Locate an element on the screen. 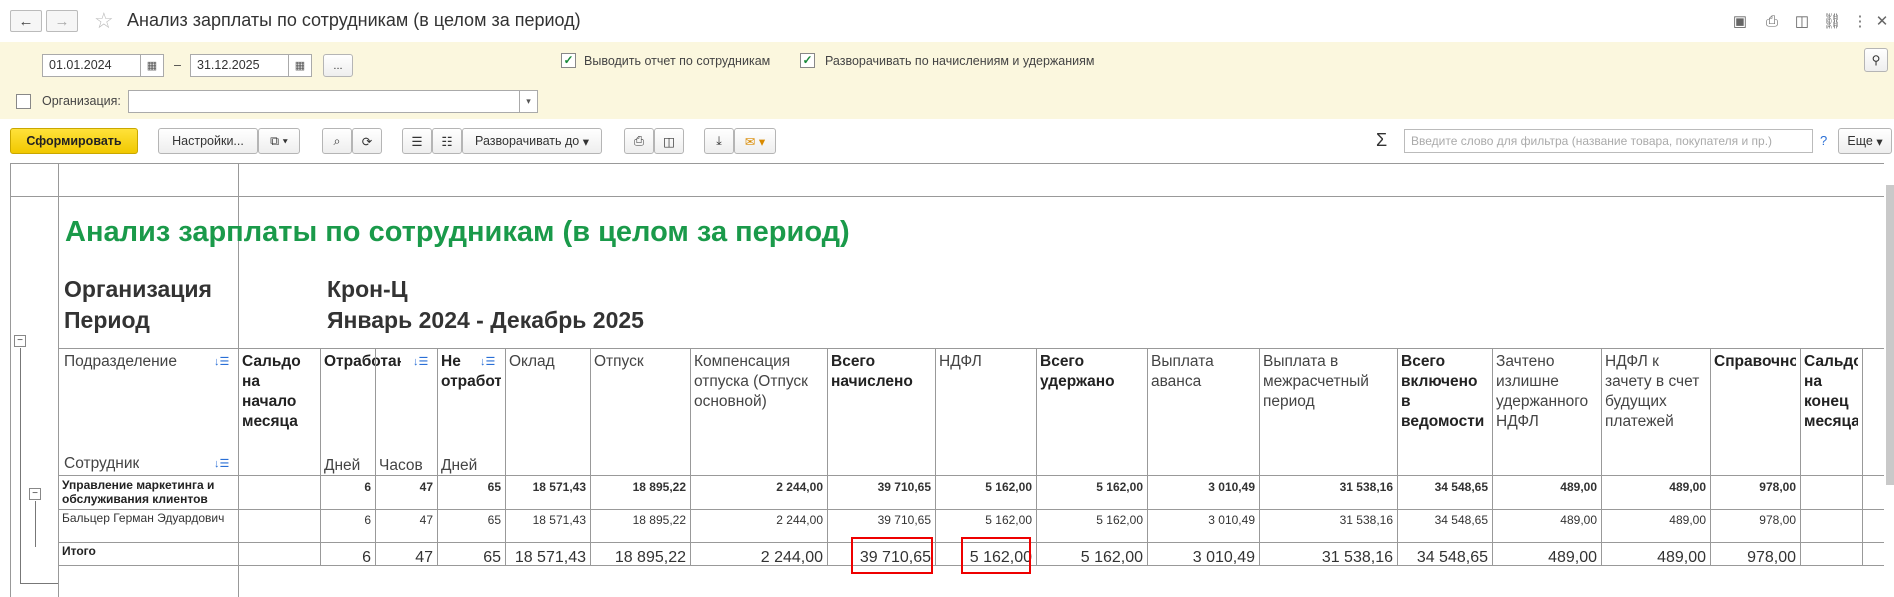 This screenshot has width=1894, height=597. email-icon: ✉ ▾ is located at coordinates (755, 141).